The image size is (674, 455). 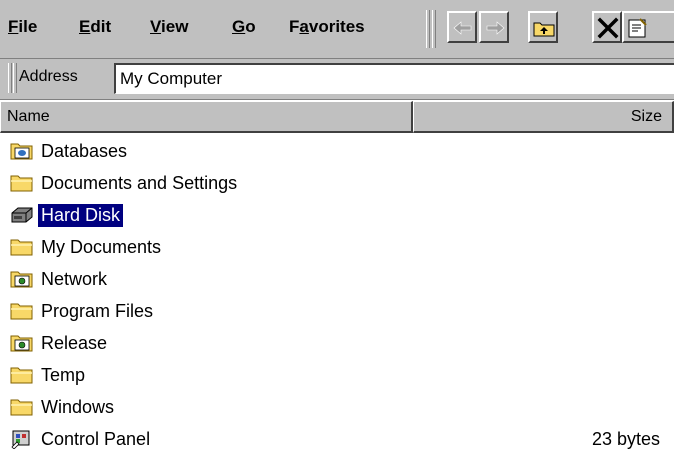 I want to click on list-item-databases: Databases, so click(x=337, y=151).